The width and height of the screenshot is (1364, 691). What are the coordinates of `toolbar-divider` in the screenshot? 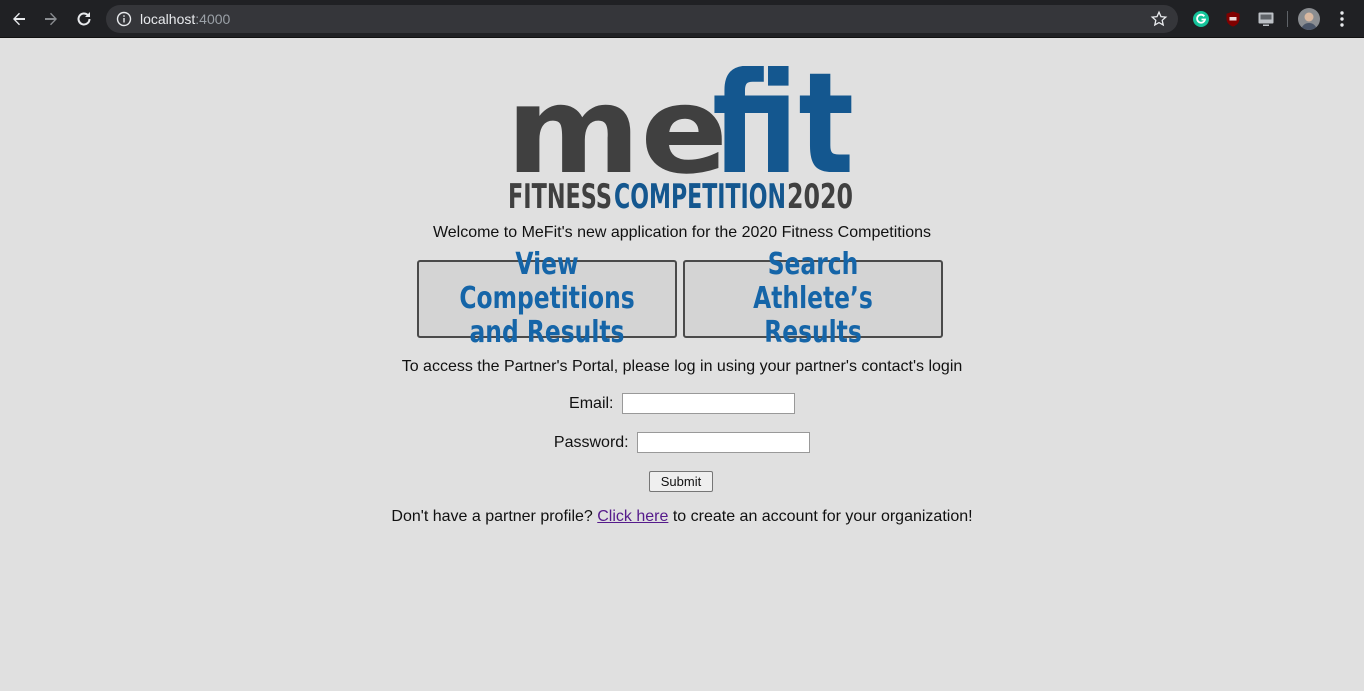 It's located at (1287, 19).